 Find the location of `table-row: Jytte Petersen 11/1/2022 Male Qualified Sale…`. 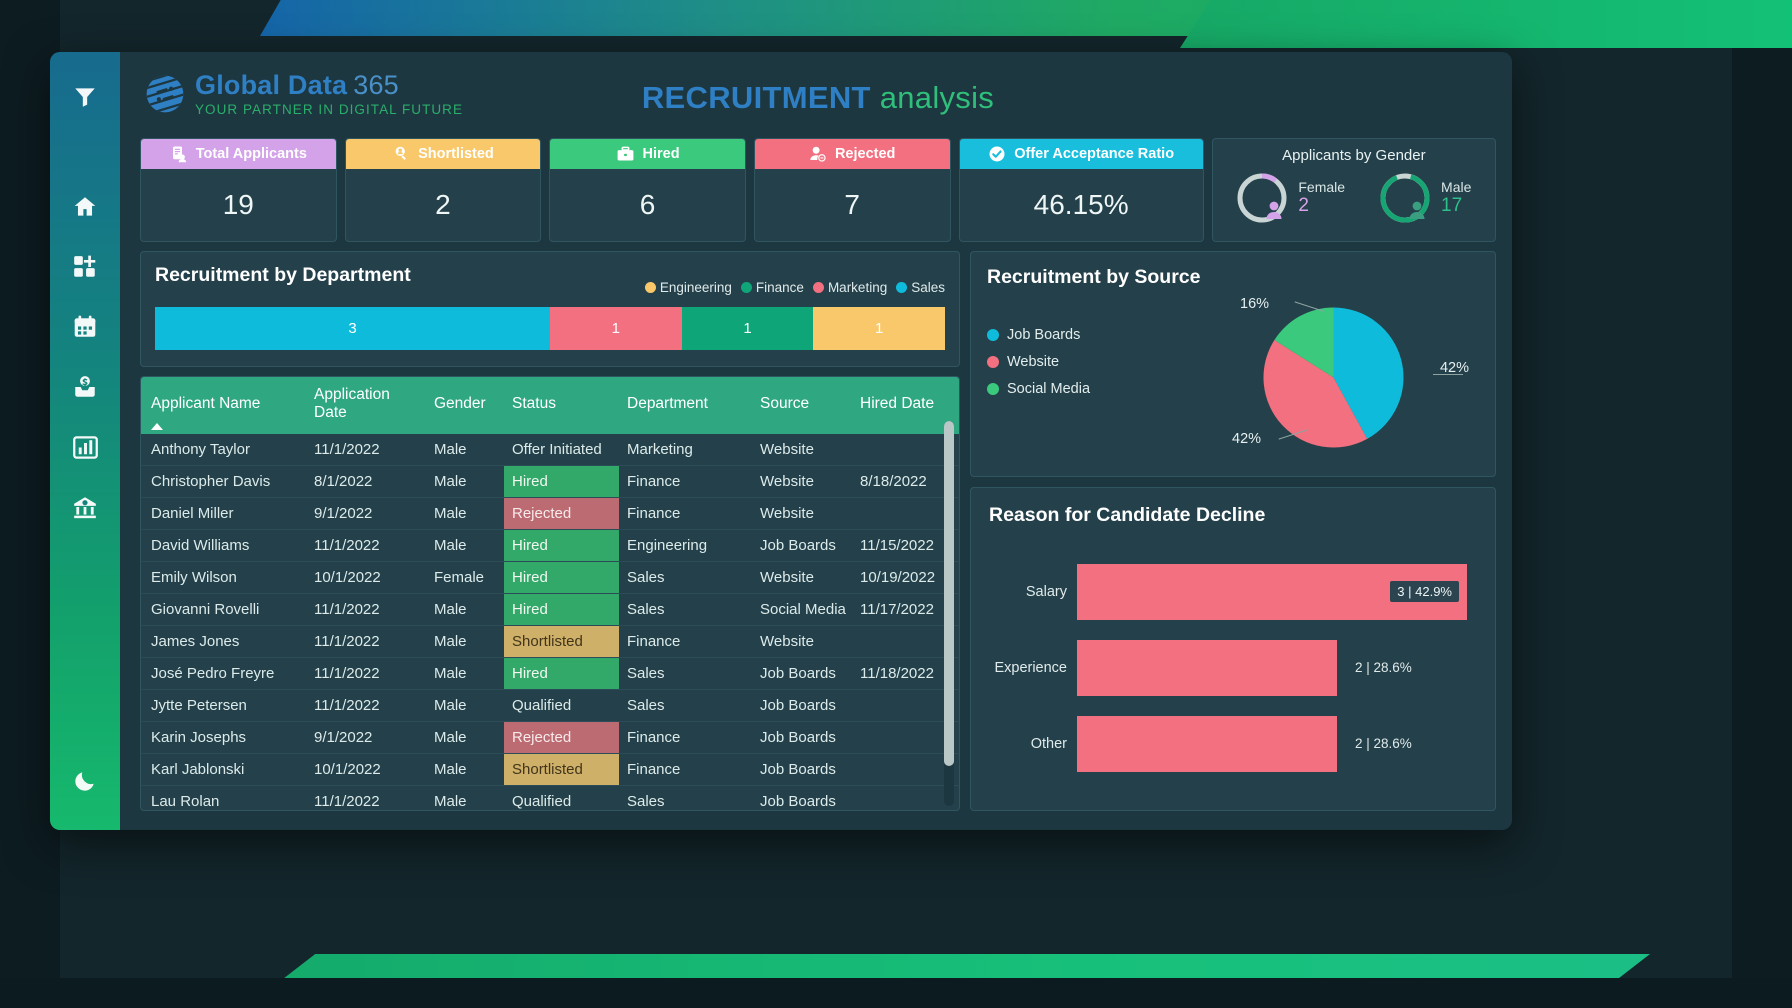

table-row: Jytte Petersen 11/1/2022 Male Qualified Sale… is located at coordinates (550, 706).